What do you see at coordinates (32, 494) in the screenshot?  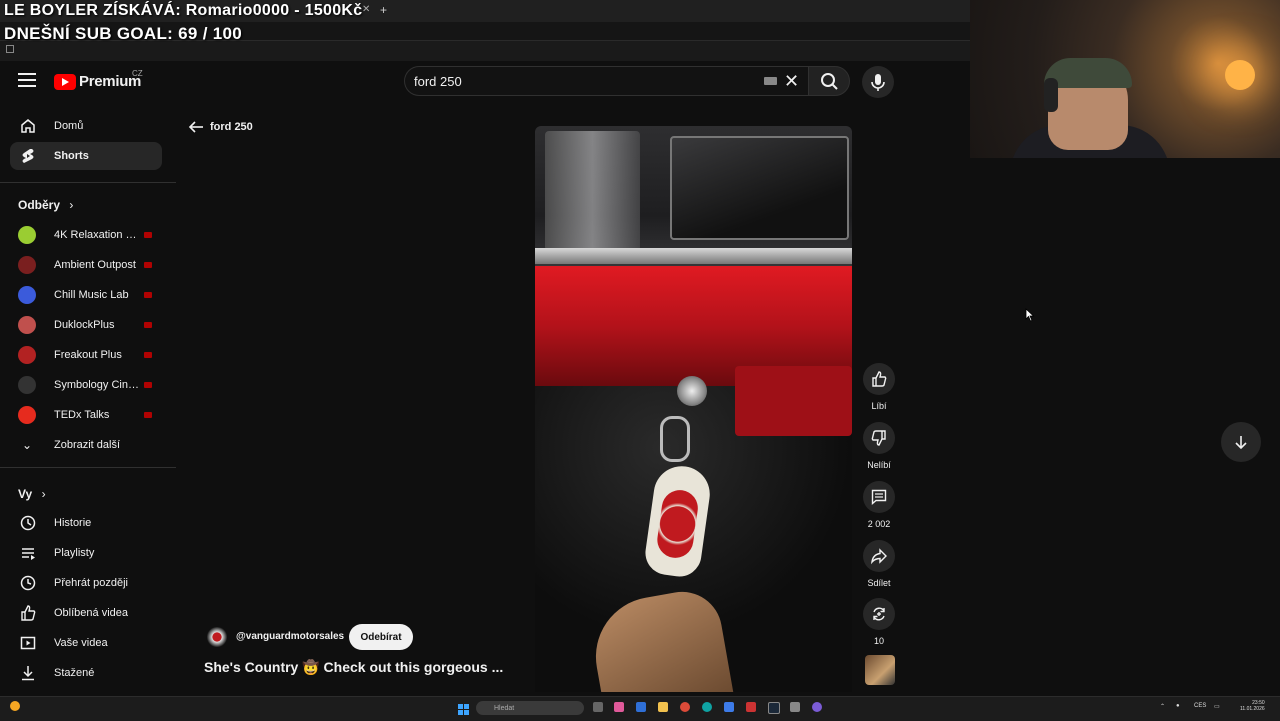 I see `you-heading: Vy ›` at bounding box center [32, 494].